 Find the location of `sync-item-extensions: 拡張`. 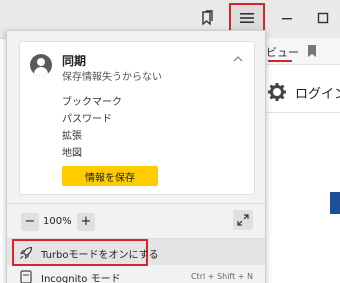

sync-item-extensions: 拡張 is located at coordinates (72, 136).